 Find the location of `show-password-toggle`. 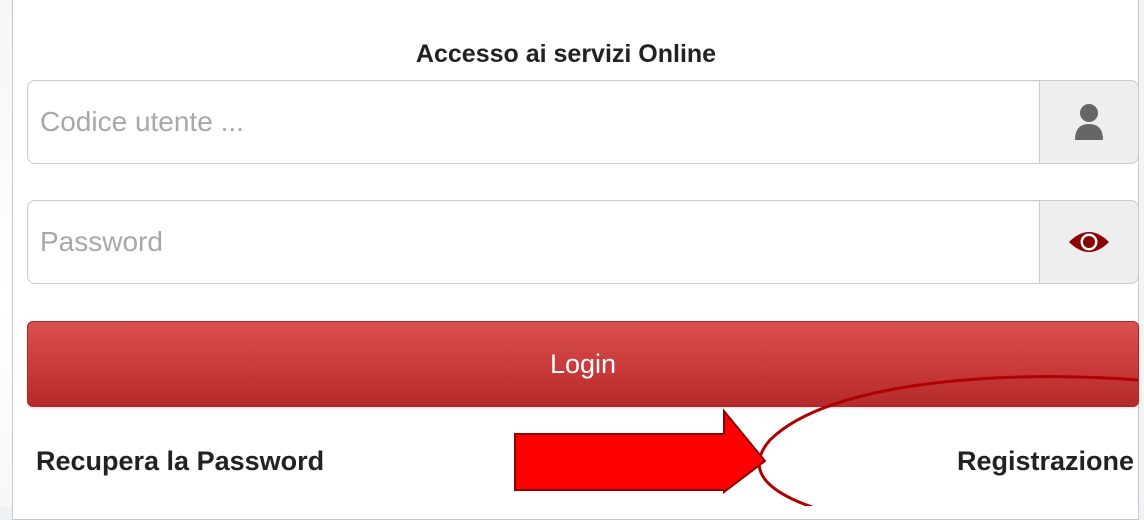

show-password-toggle is located at coordinates (1089, 242).